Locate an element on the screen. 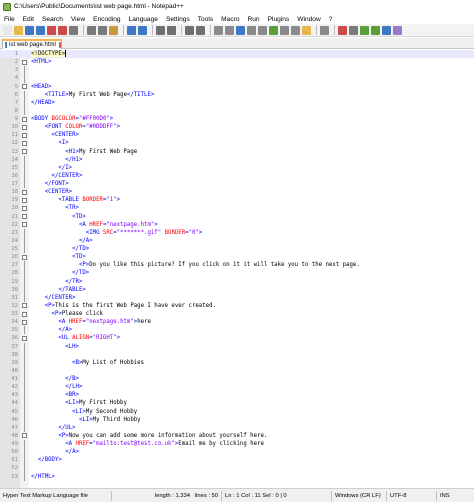 The height and width of the screenshot is (502, 474). cut-icon is located at coordinates (91, 30).